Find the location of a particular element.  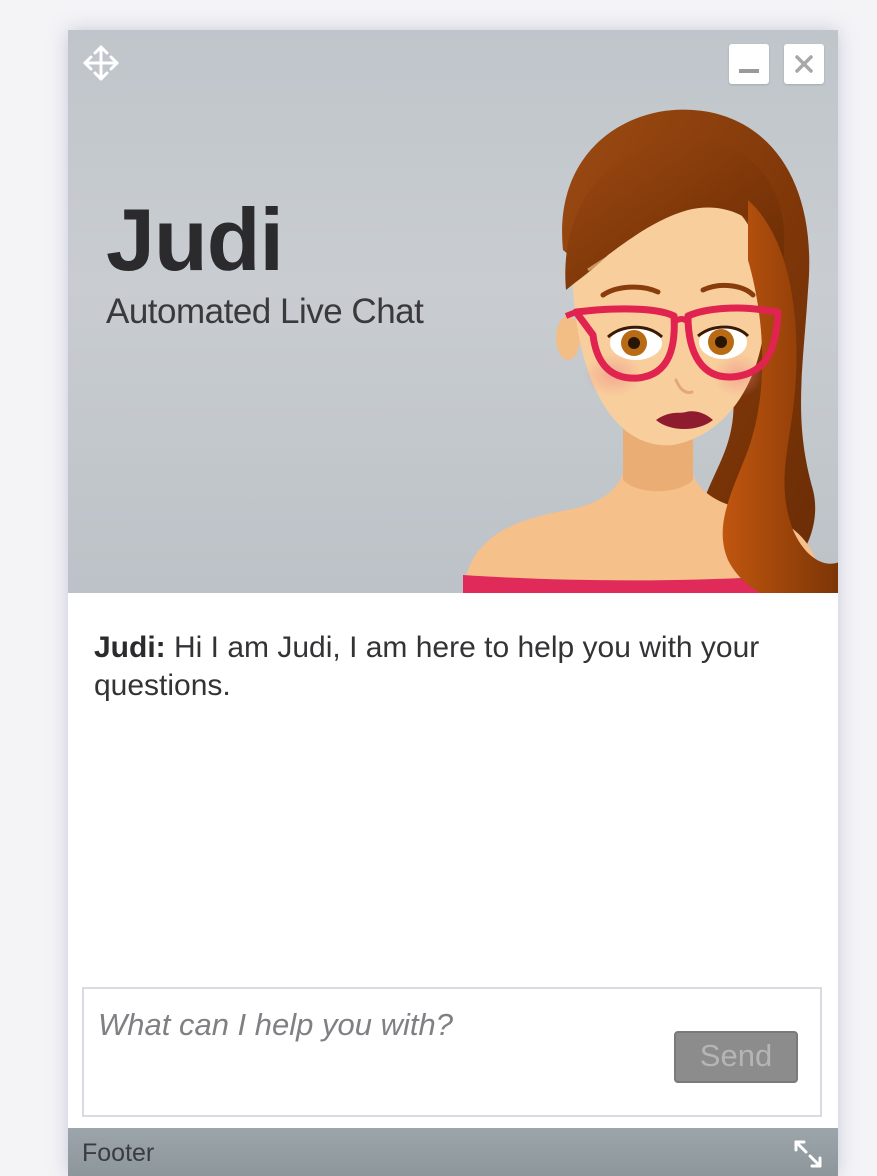

close-icon is located at coordinates (804, 64).